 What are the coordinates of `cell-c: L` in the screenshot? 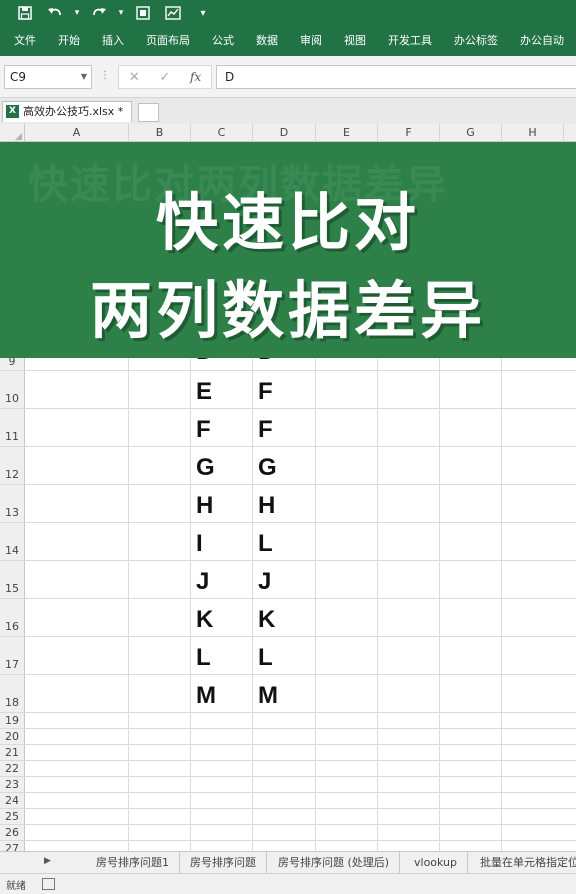 It's located at (203, 658).